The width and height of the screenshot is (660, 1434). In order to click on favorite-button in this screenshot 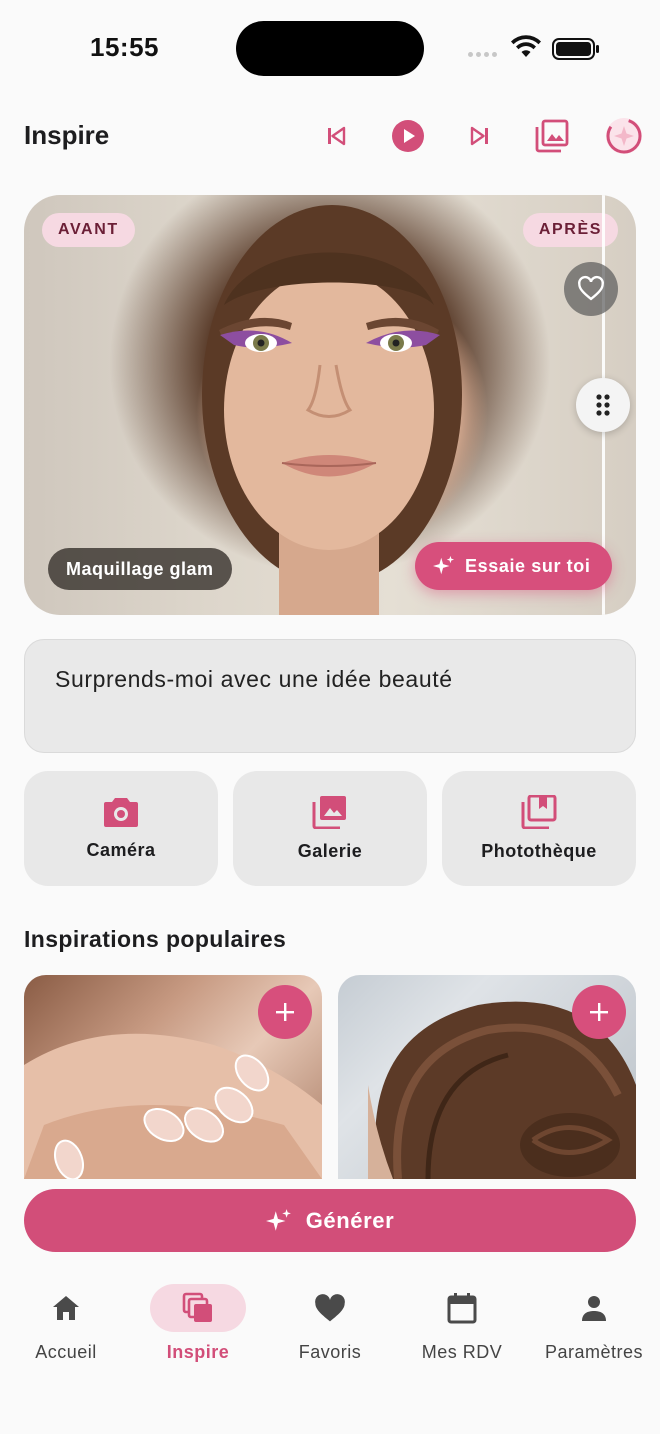, I will do `click(591, 289)`.